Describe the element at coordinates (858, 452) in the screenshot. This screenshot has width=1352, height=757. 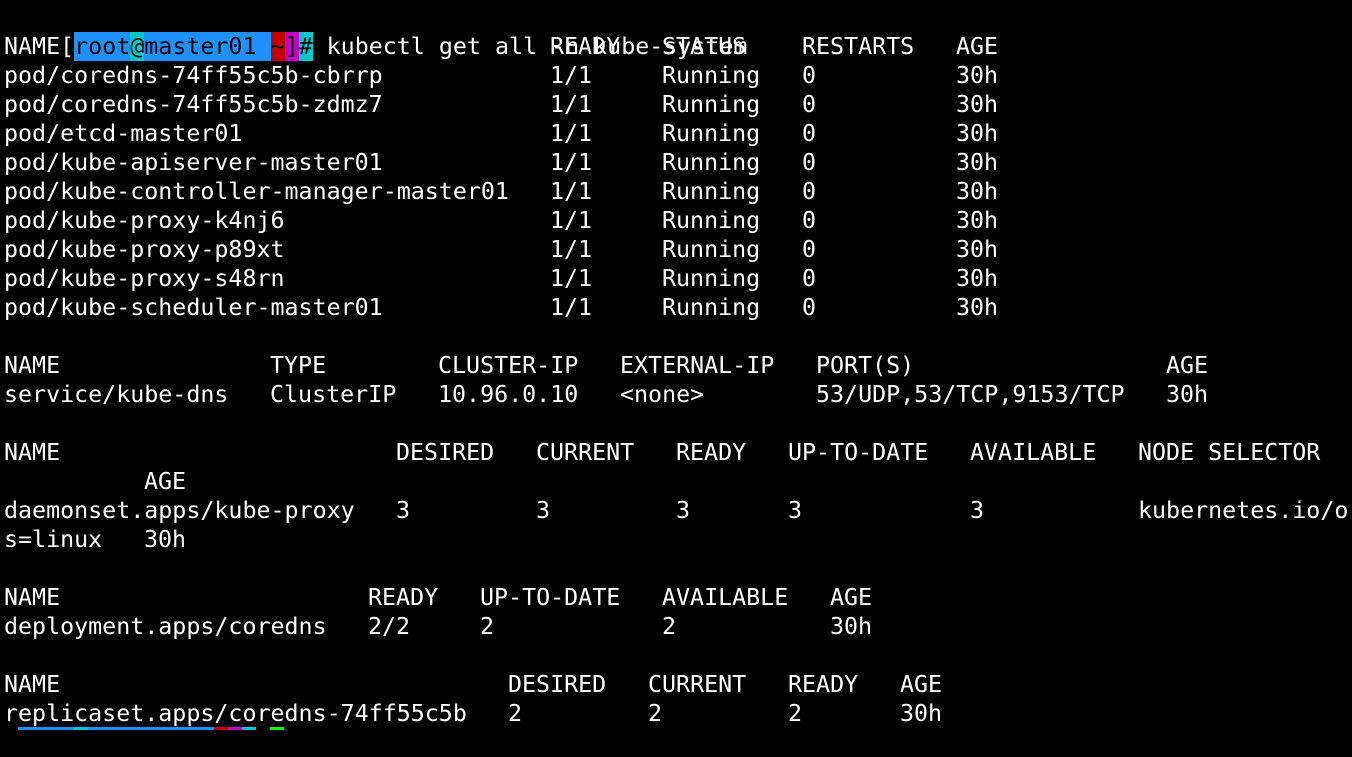
I see `header-up-to-date: UP-TO-DATE` at that location.